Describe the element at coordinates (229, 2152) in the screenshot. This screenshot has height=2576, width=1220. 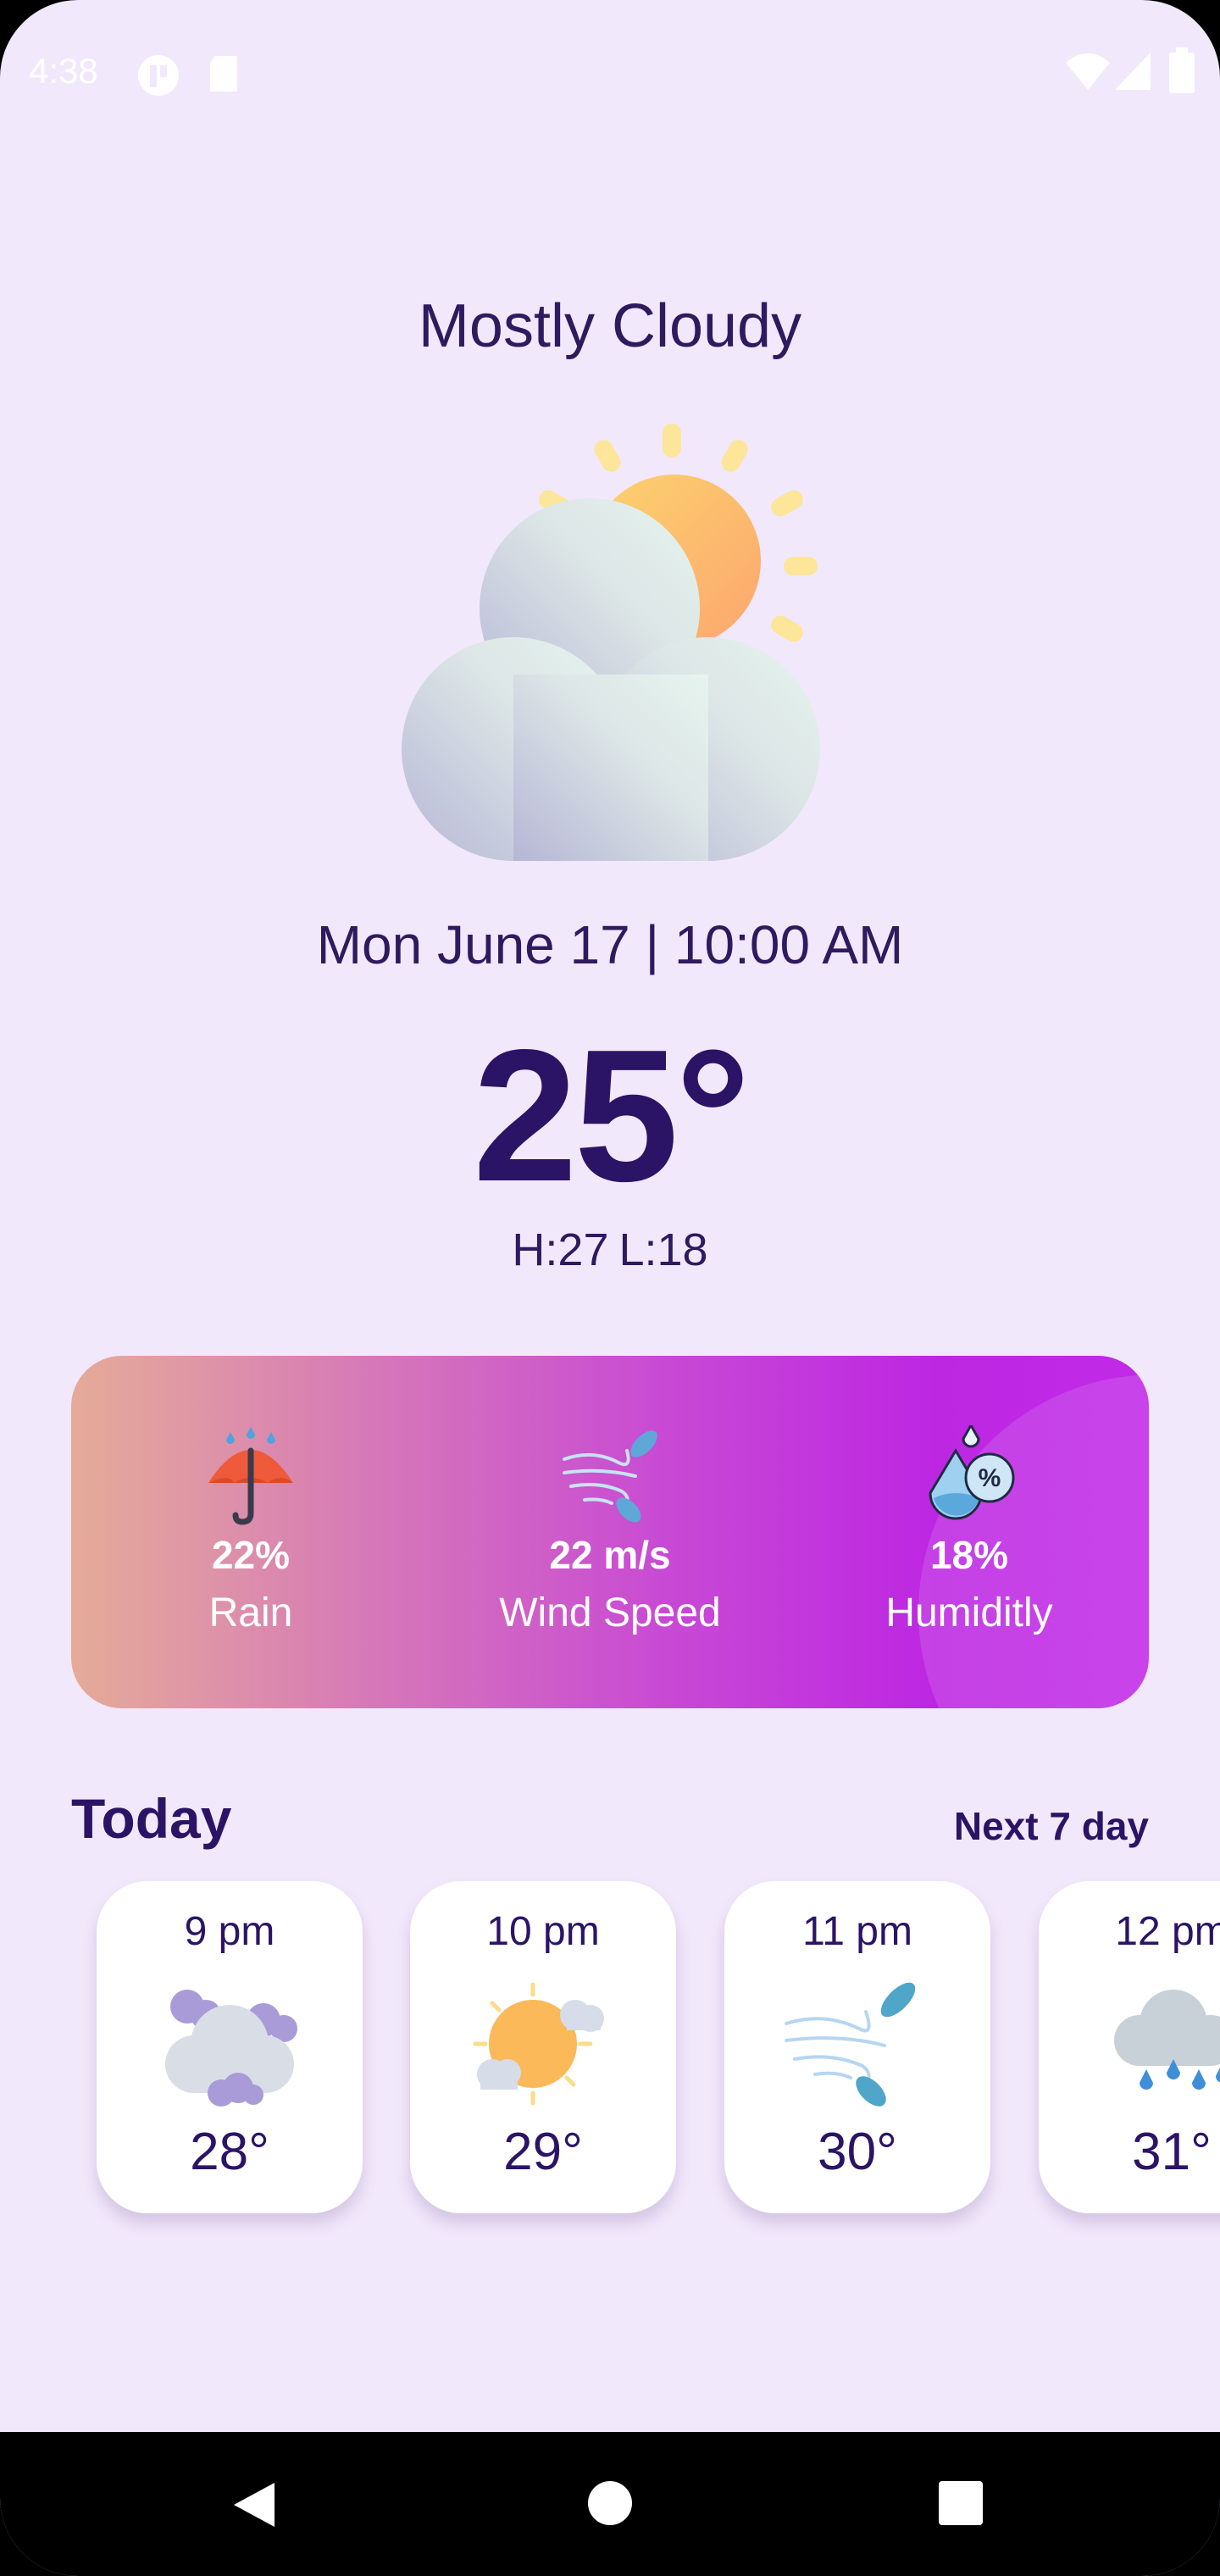
I see `hour-temperature: 28°` at that location.